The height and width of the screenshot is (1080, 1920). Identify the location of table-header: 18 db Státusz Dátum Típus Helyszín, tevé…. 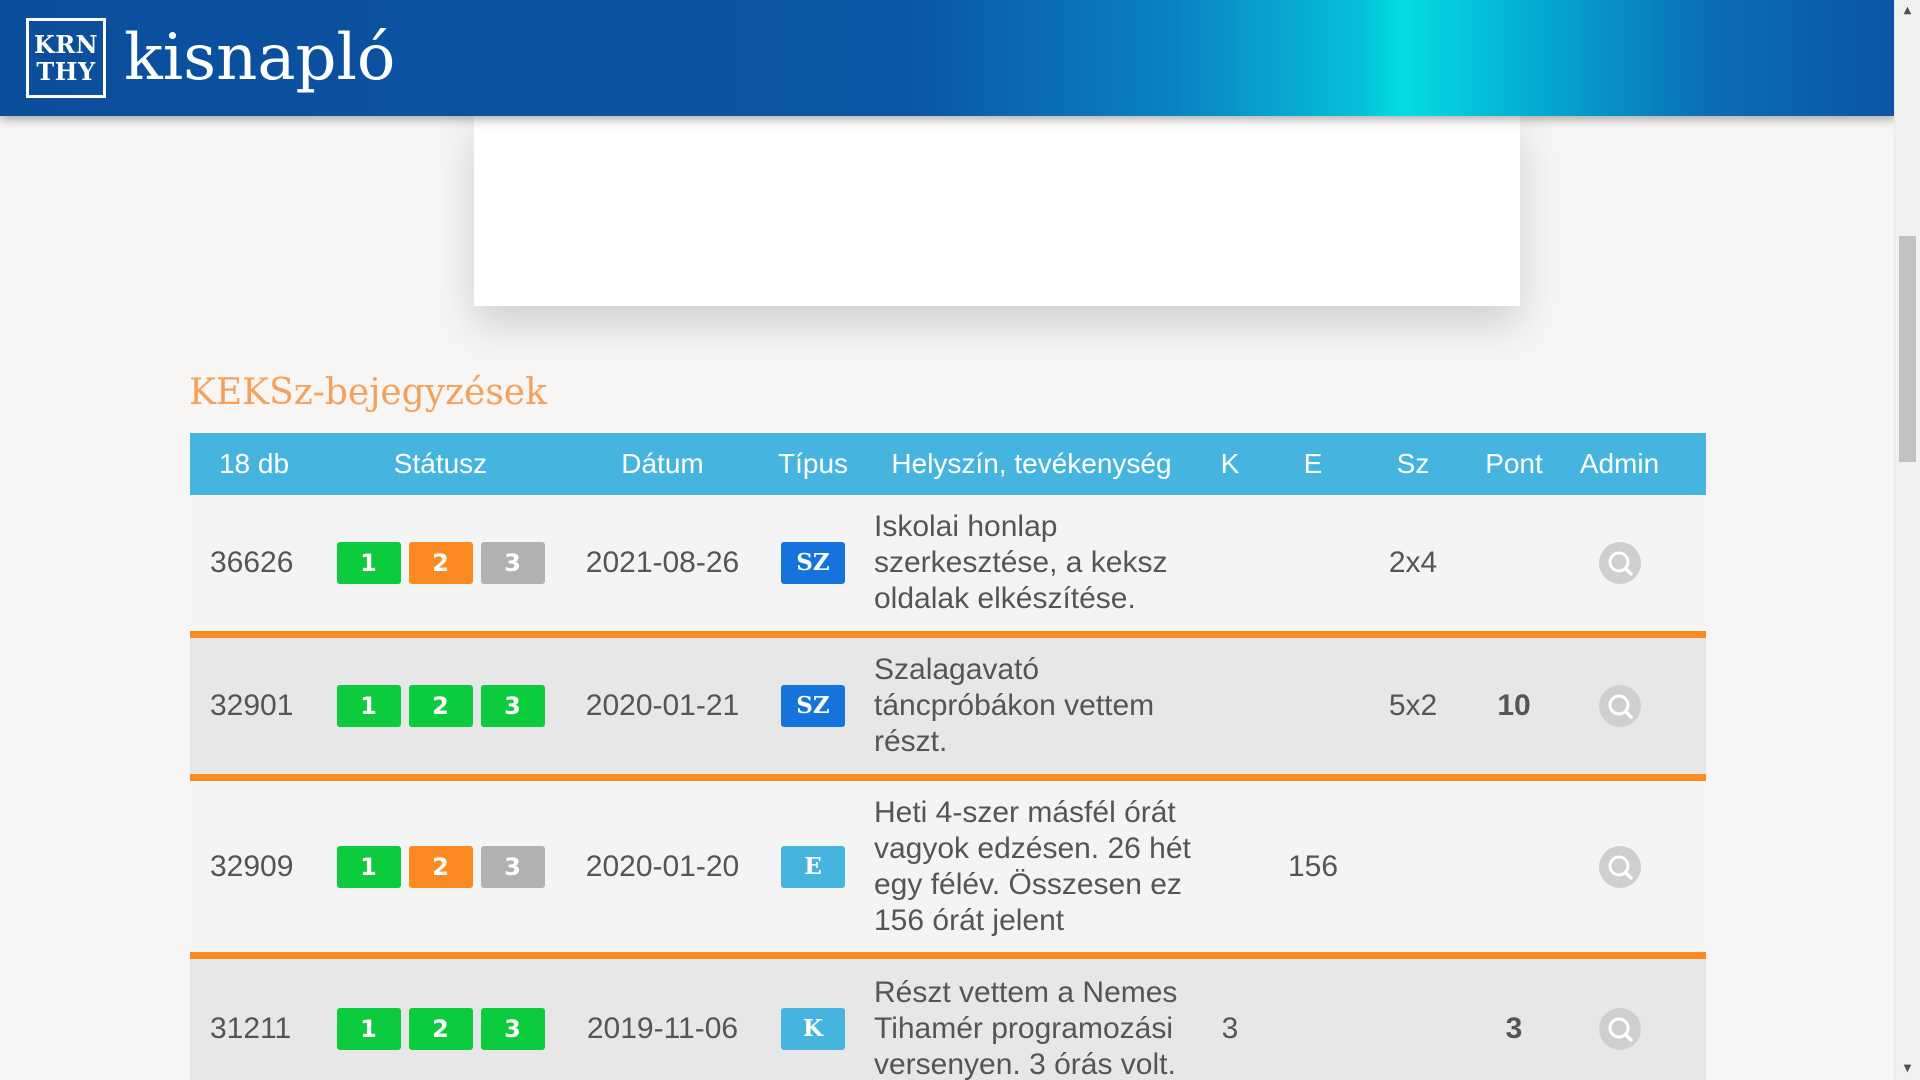
(948, 464).